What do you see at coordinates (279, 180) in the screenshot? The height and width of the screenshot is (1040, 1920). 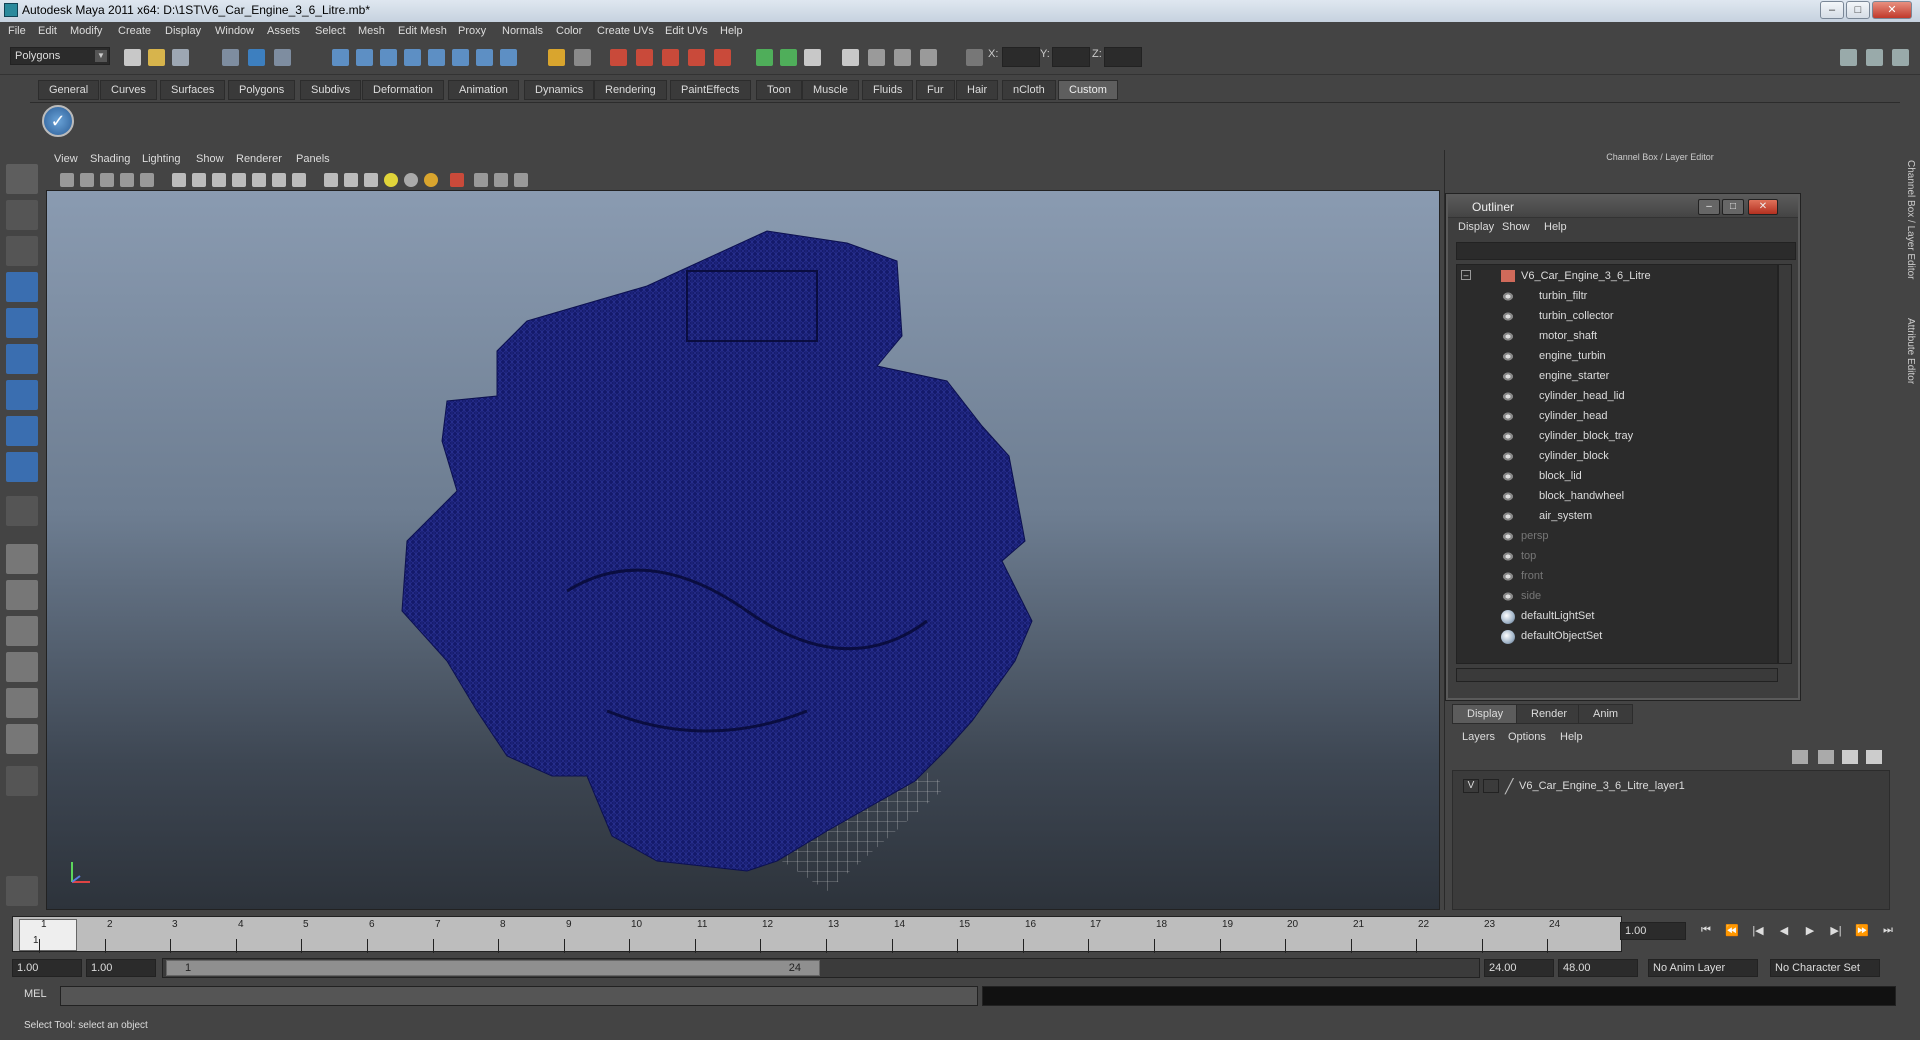 I see `xray-joints-icon` at bounding box center [279, 180].